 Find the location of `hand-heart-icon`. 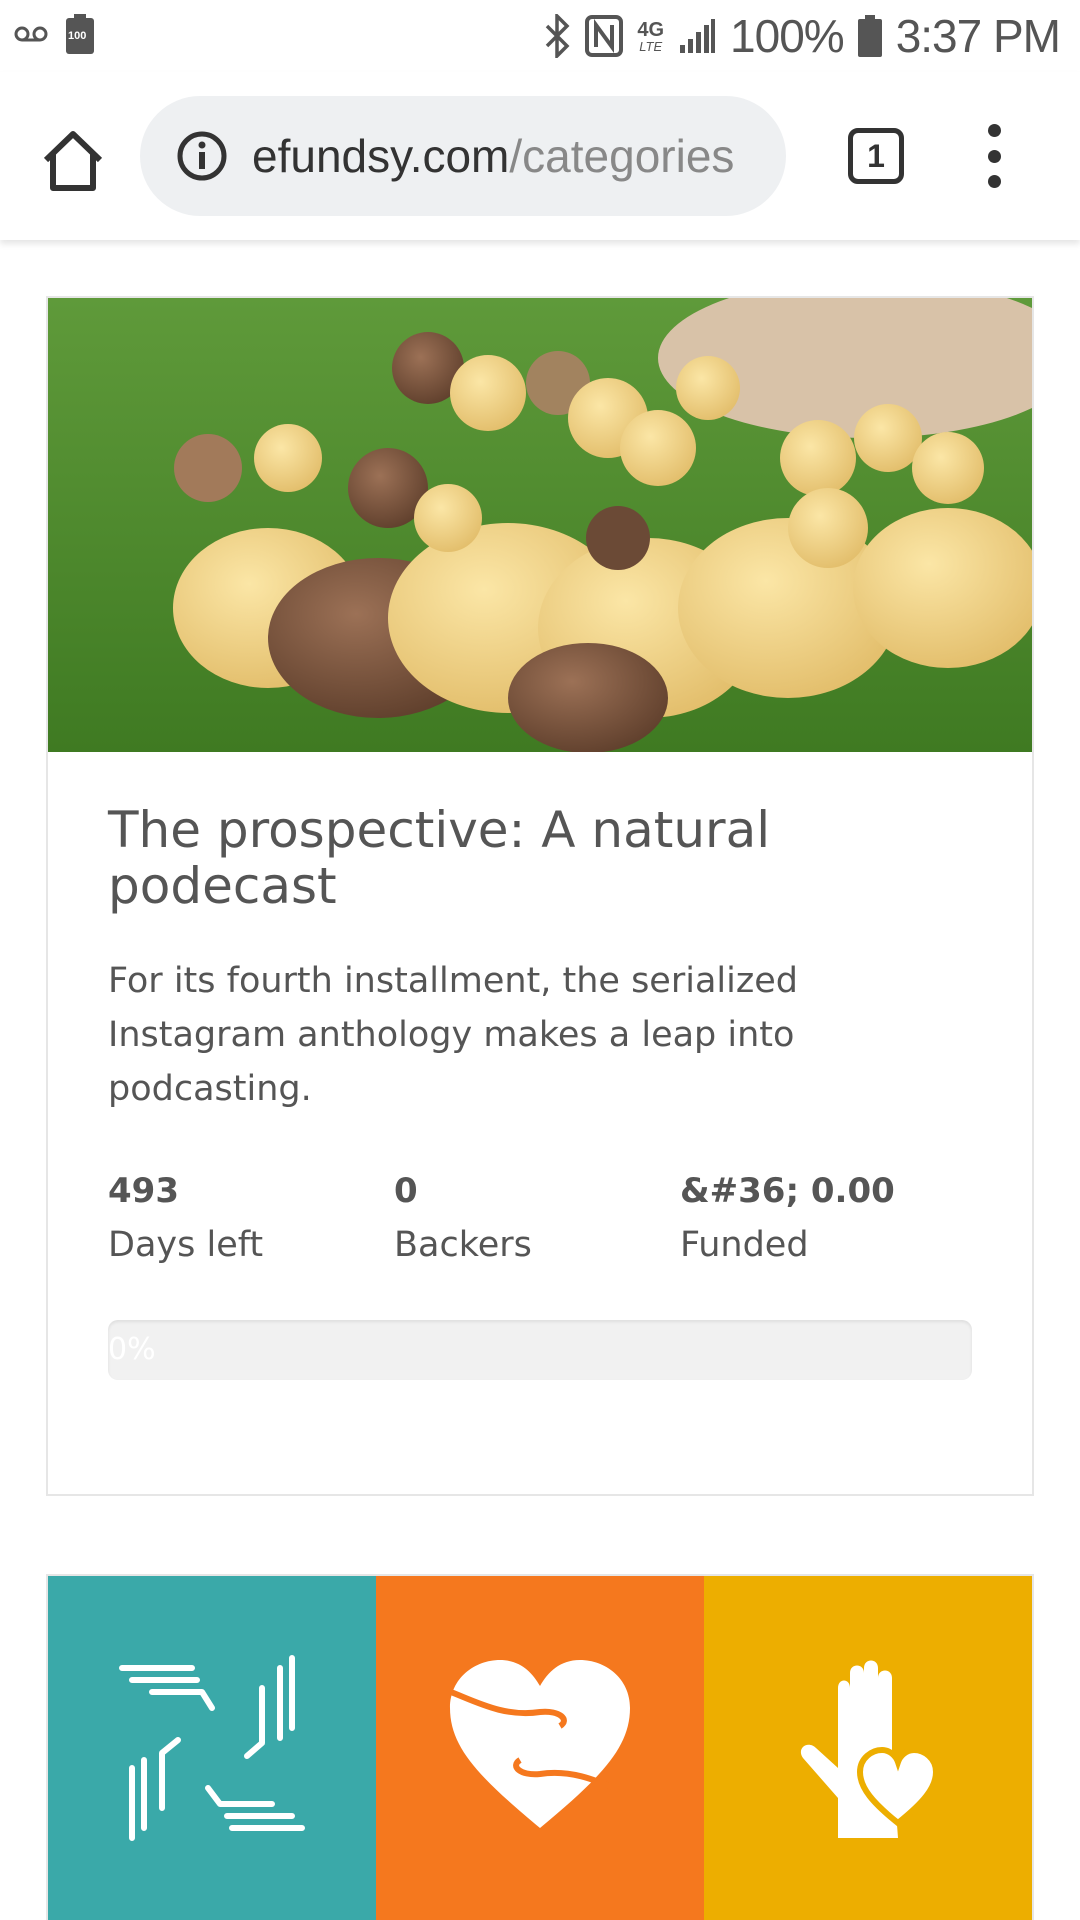

hand-heart-icon is located at coordinates (870, 1749).